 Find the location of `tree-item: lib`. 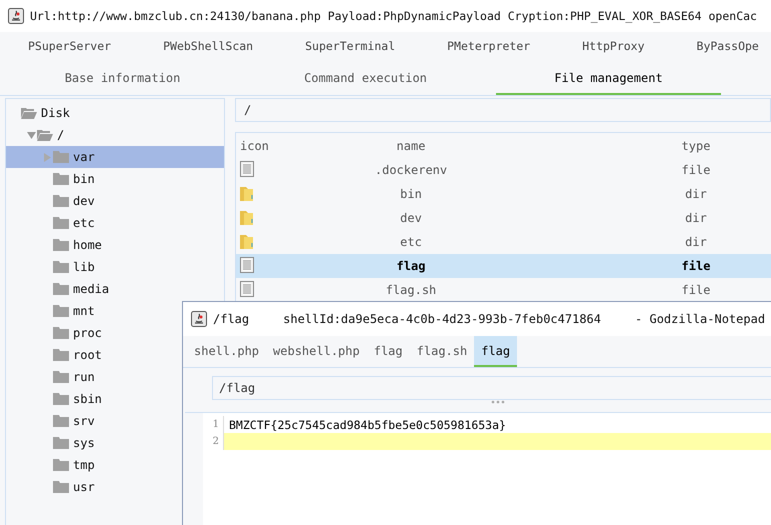

tree-item: lib is located at coordinates (115, 267).